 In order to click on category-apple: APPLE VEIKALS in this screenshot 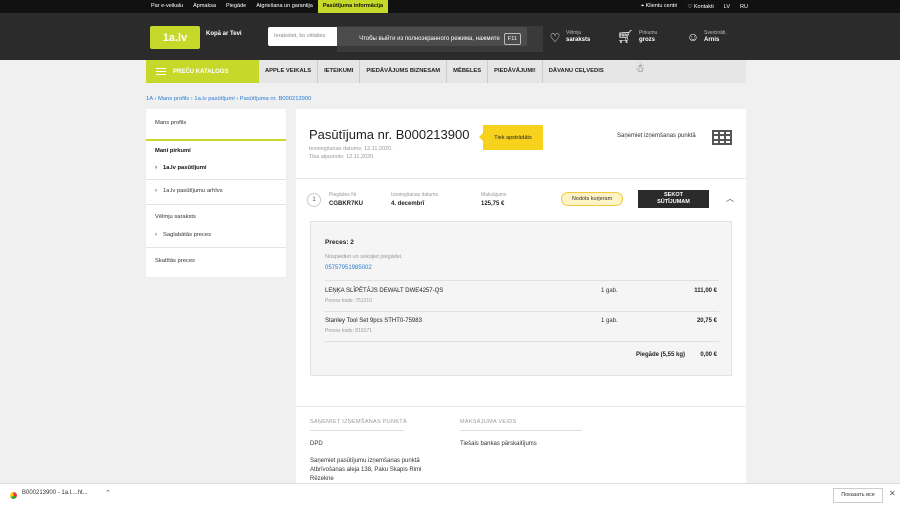, I will do `click(289, 71)`.